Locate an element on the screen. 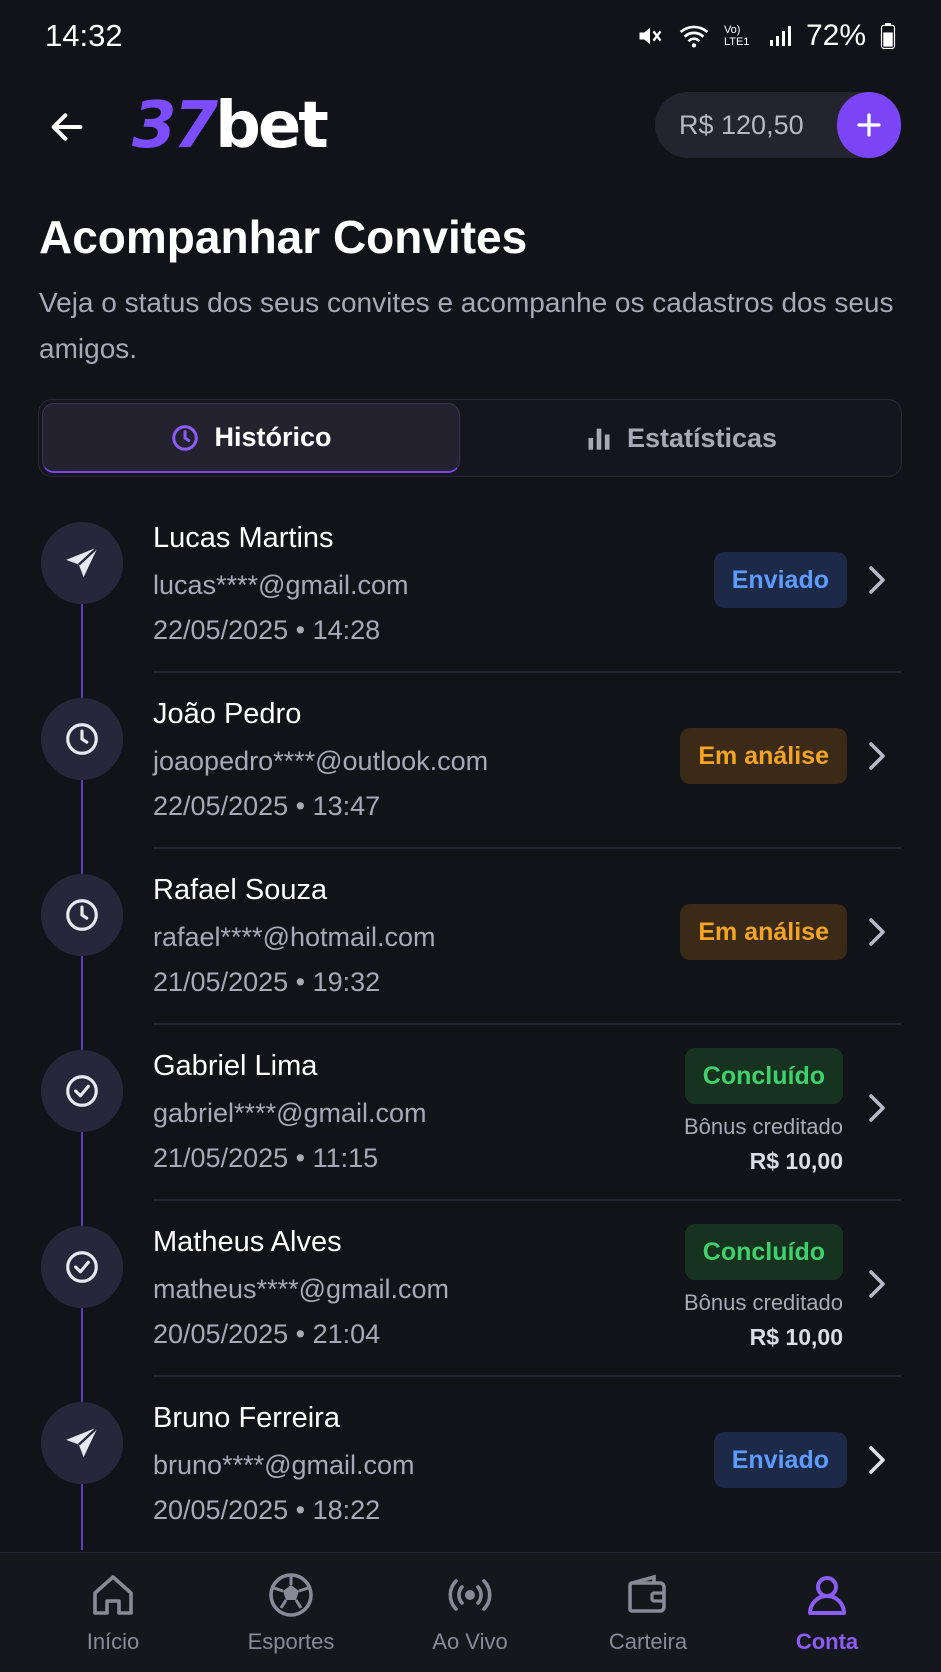 The width and height of the screenshot is (941, 1672). battery-icon is located at coordinates (888, 36).